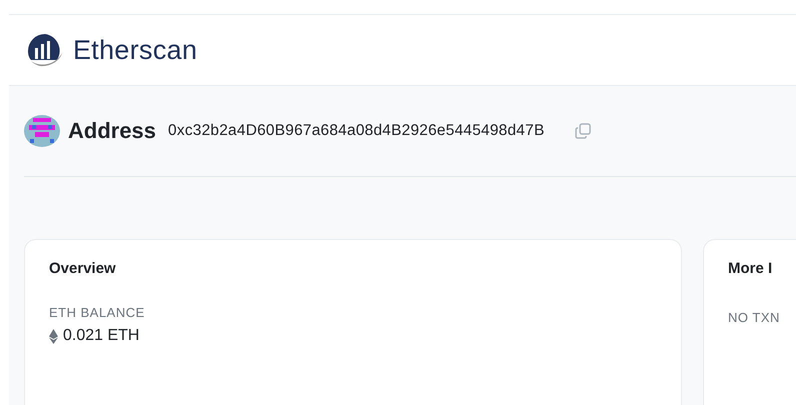  I want to click on field-label: NO TXN, so click(754, 317).